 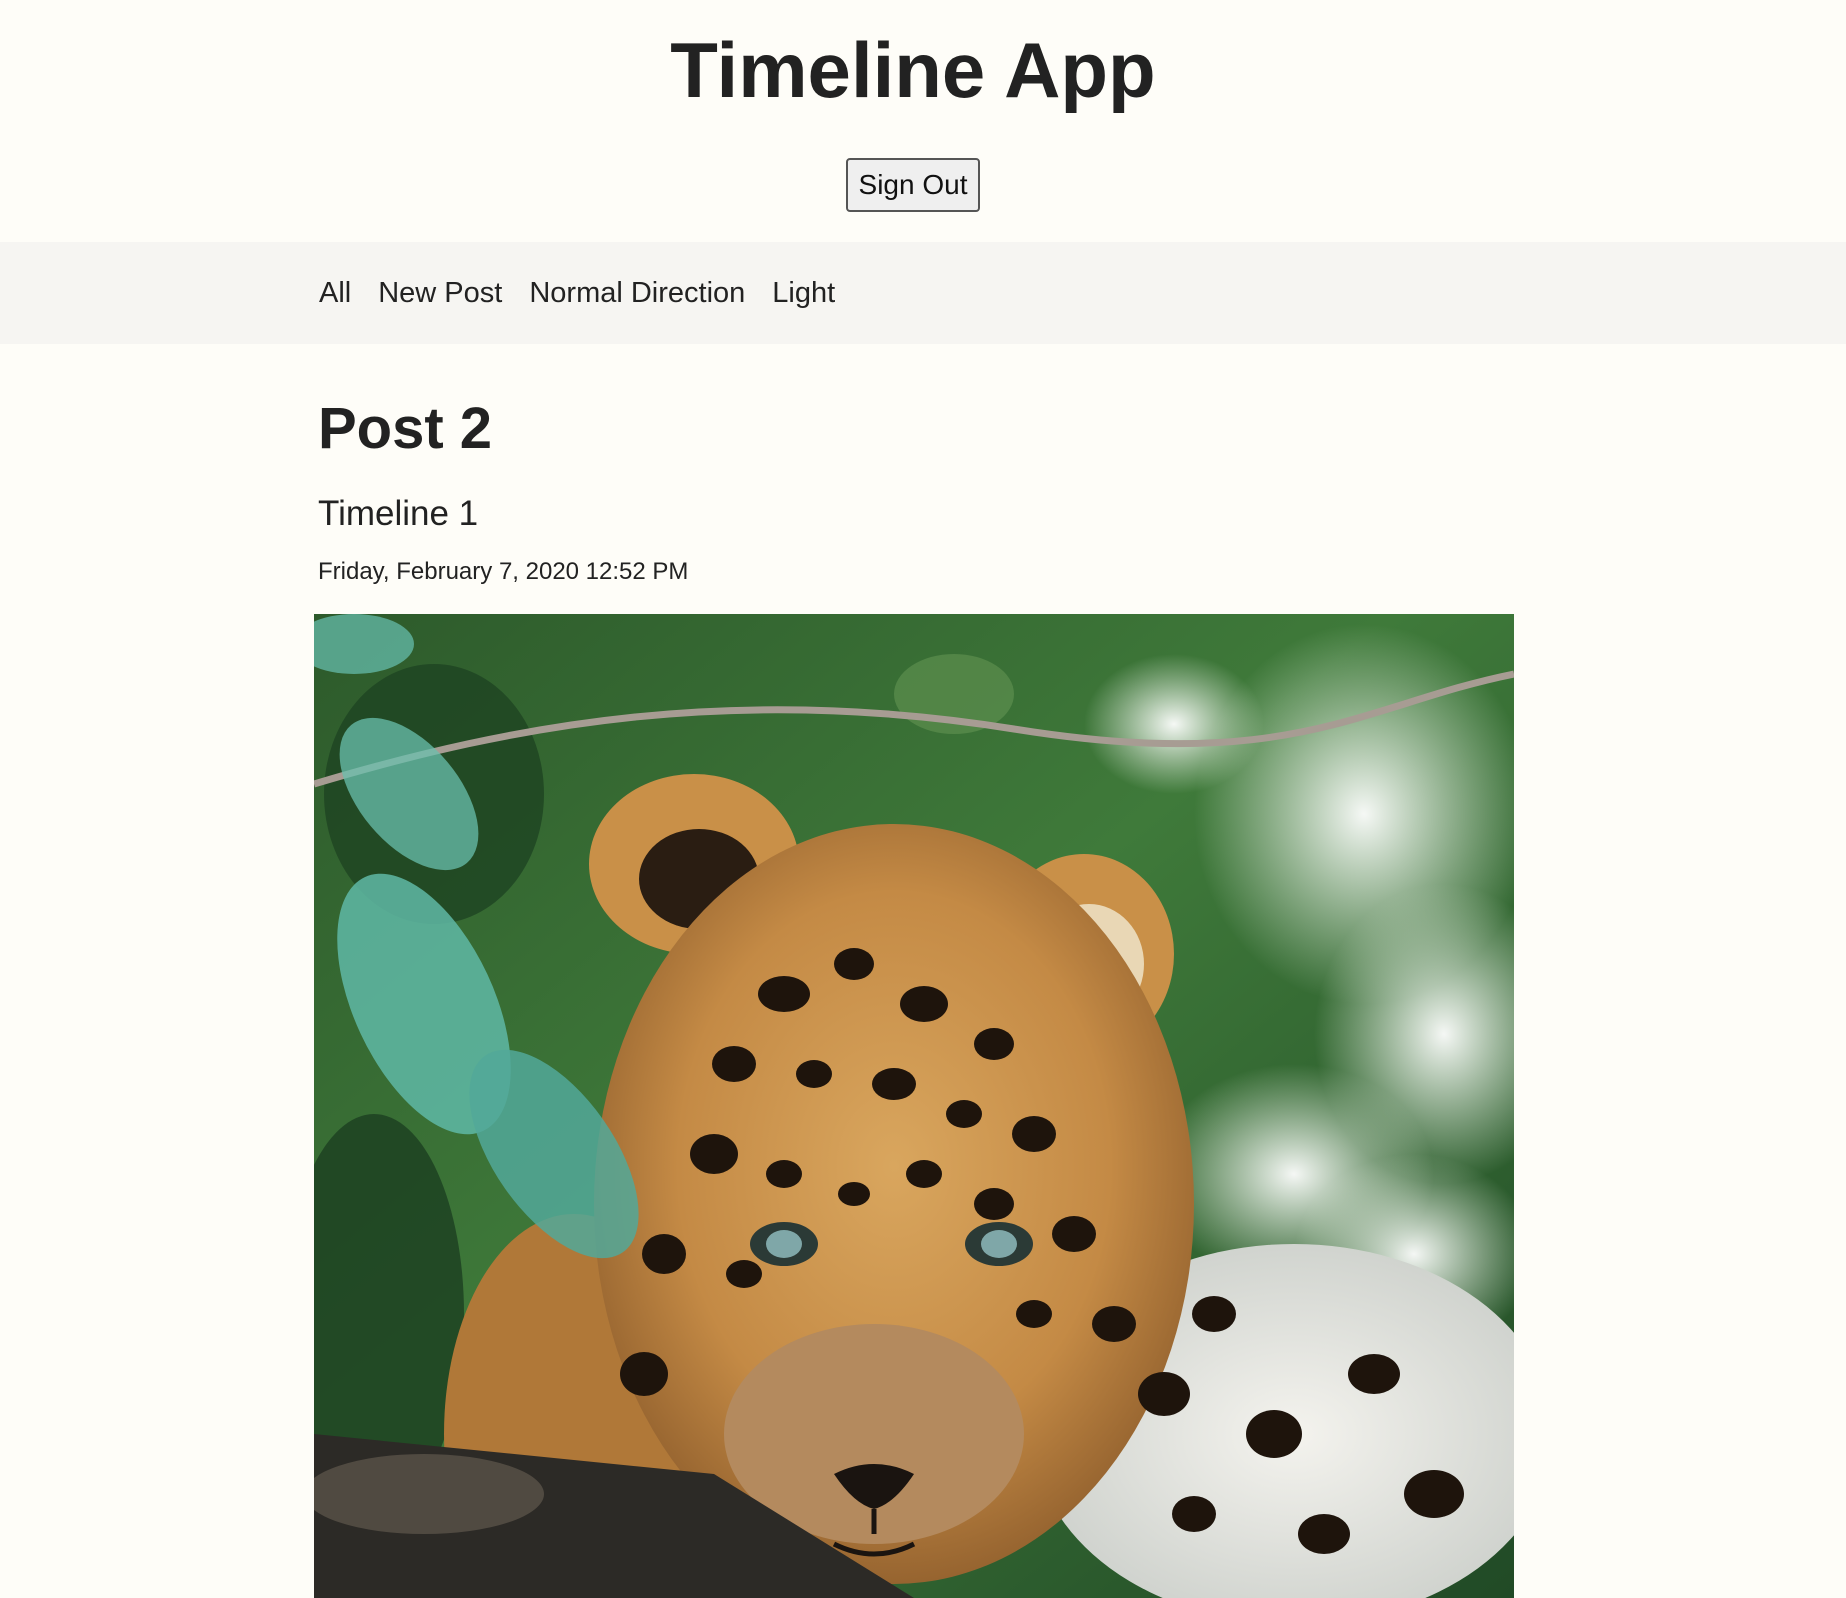 I want to click on post-title: Post 2, so click(x=405, y=428).